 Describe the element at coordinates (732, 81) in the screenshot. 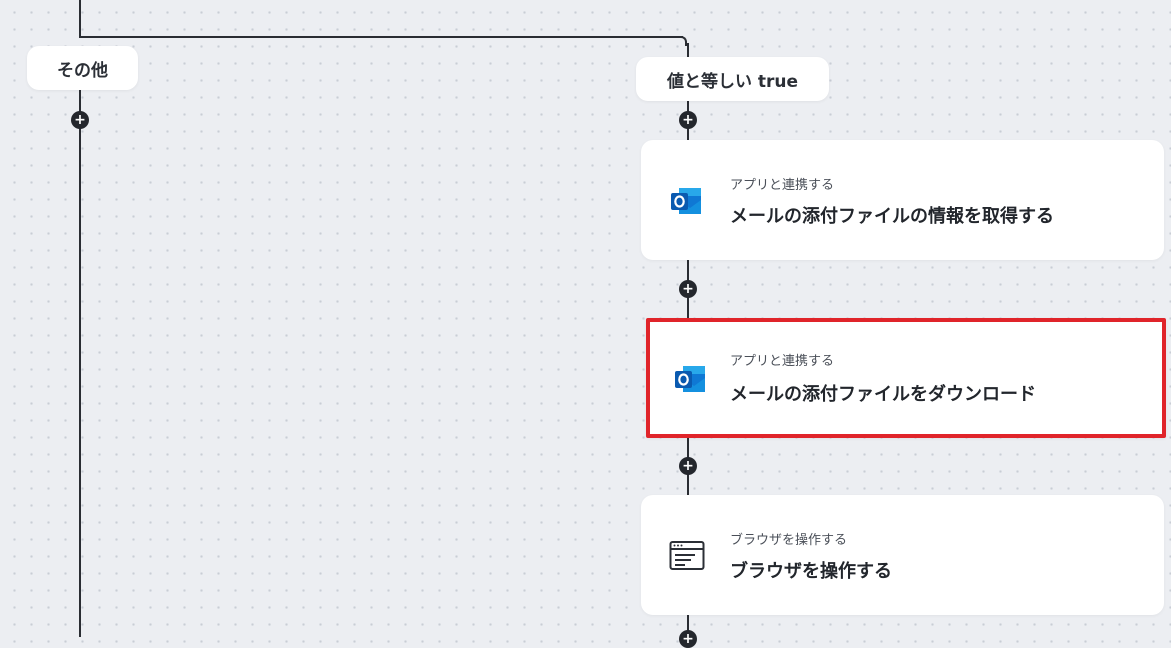

I see `branch-label-text: 値と等しい true` at that location.